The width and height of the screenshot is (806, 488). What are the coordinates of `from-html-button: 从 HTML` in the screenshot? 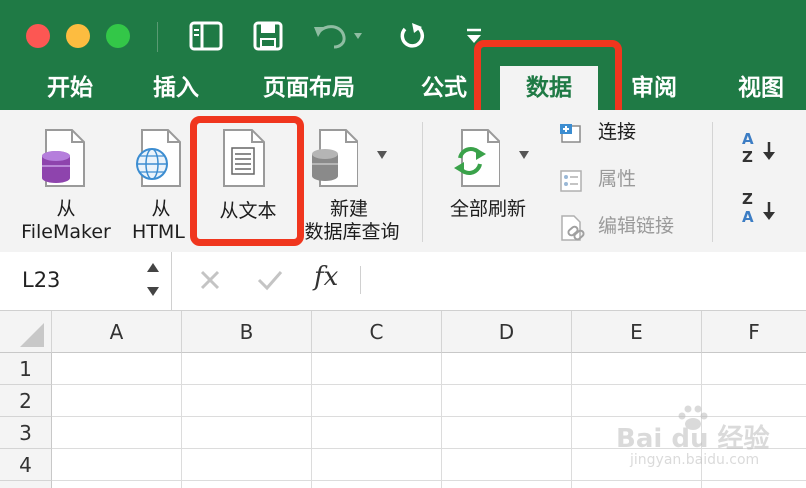 It's located at (161, 185).